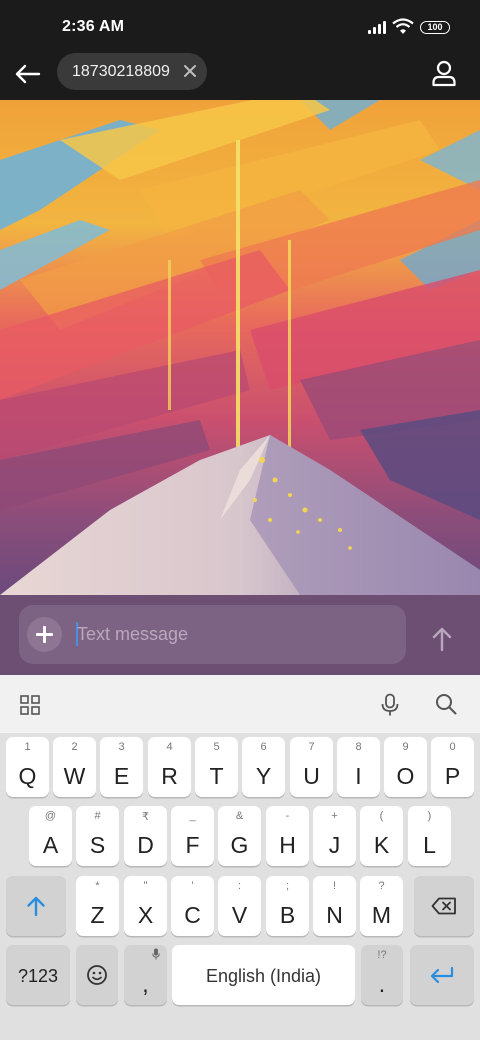 The width and height of the screenshot is (480, 1040). Describe the element at coordinates (287, 915) in the screenshot. I see `key-label: B` at that location.